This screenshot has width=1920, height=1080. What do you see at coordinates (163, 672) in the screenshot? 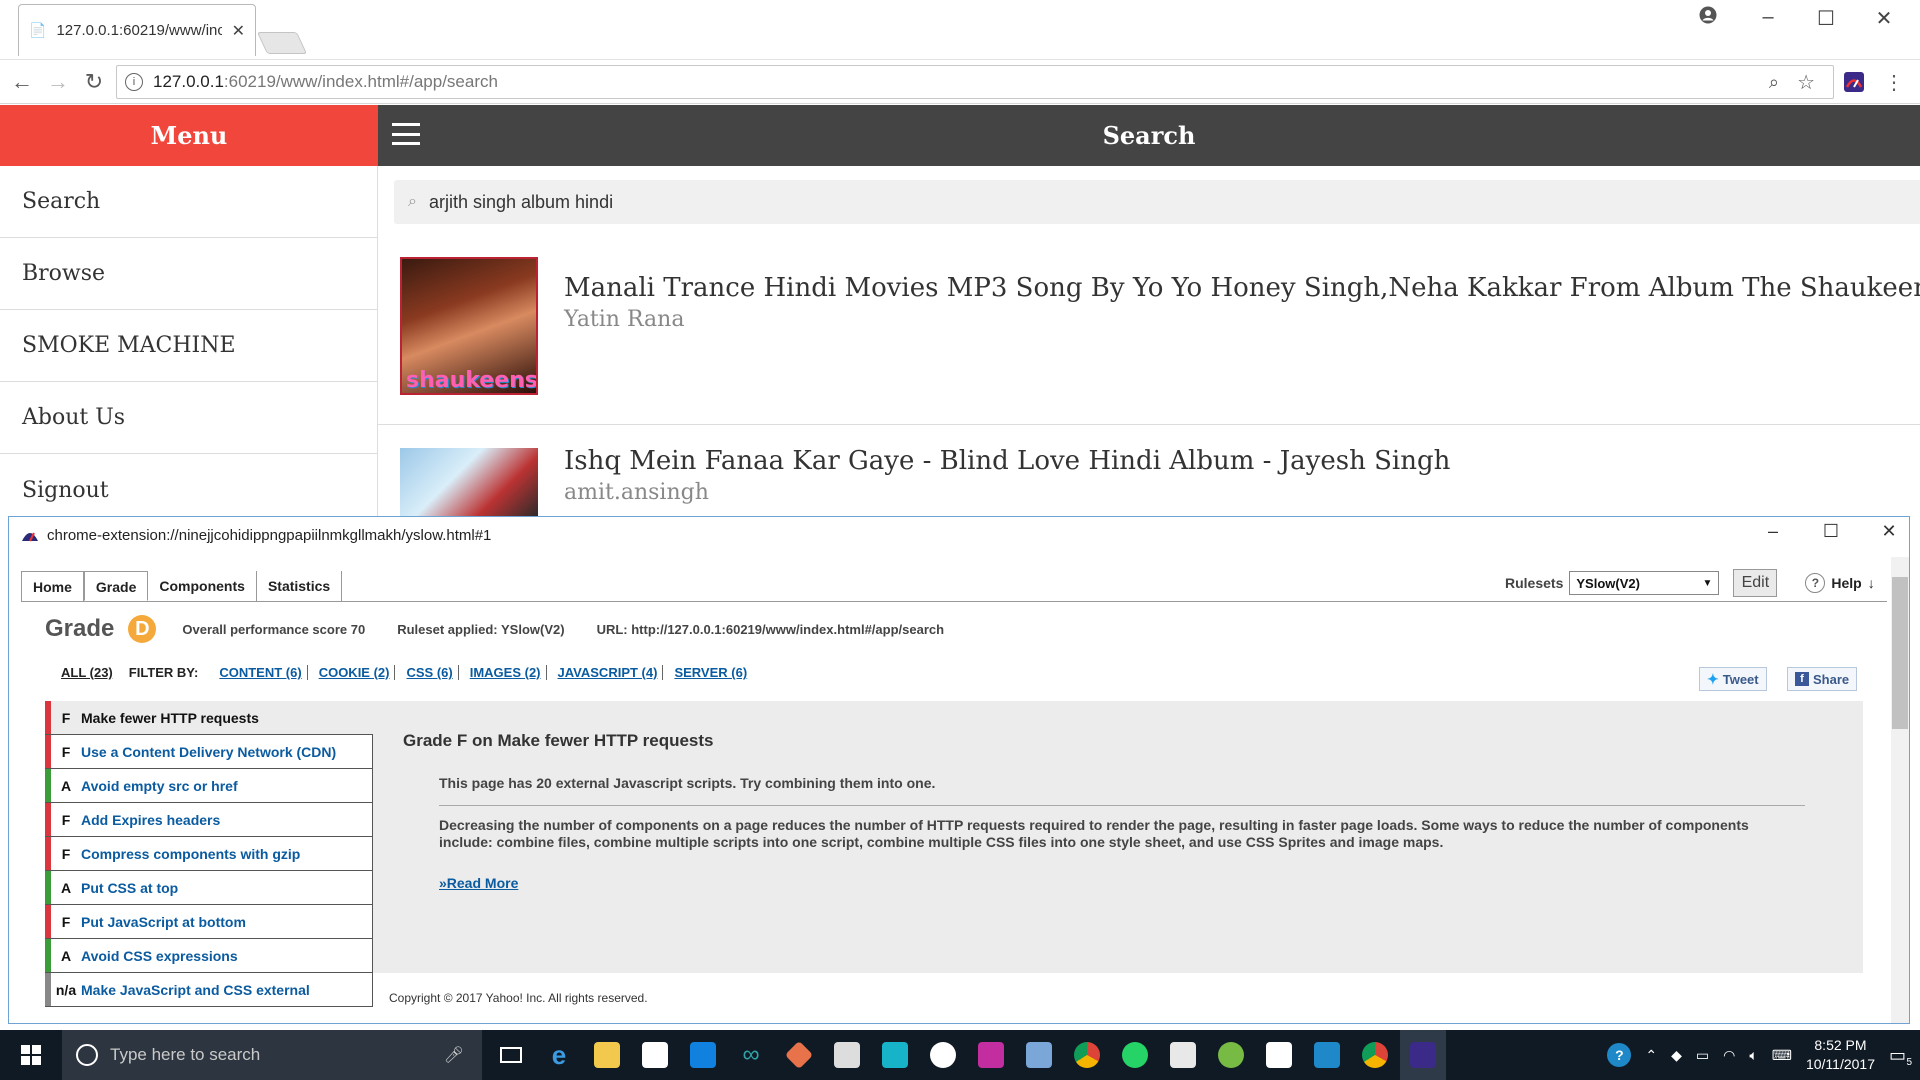
I see `filter-by-label: FILTER BY:` at bounding box center [163, 672].